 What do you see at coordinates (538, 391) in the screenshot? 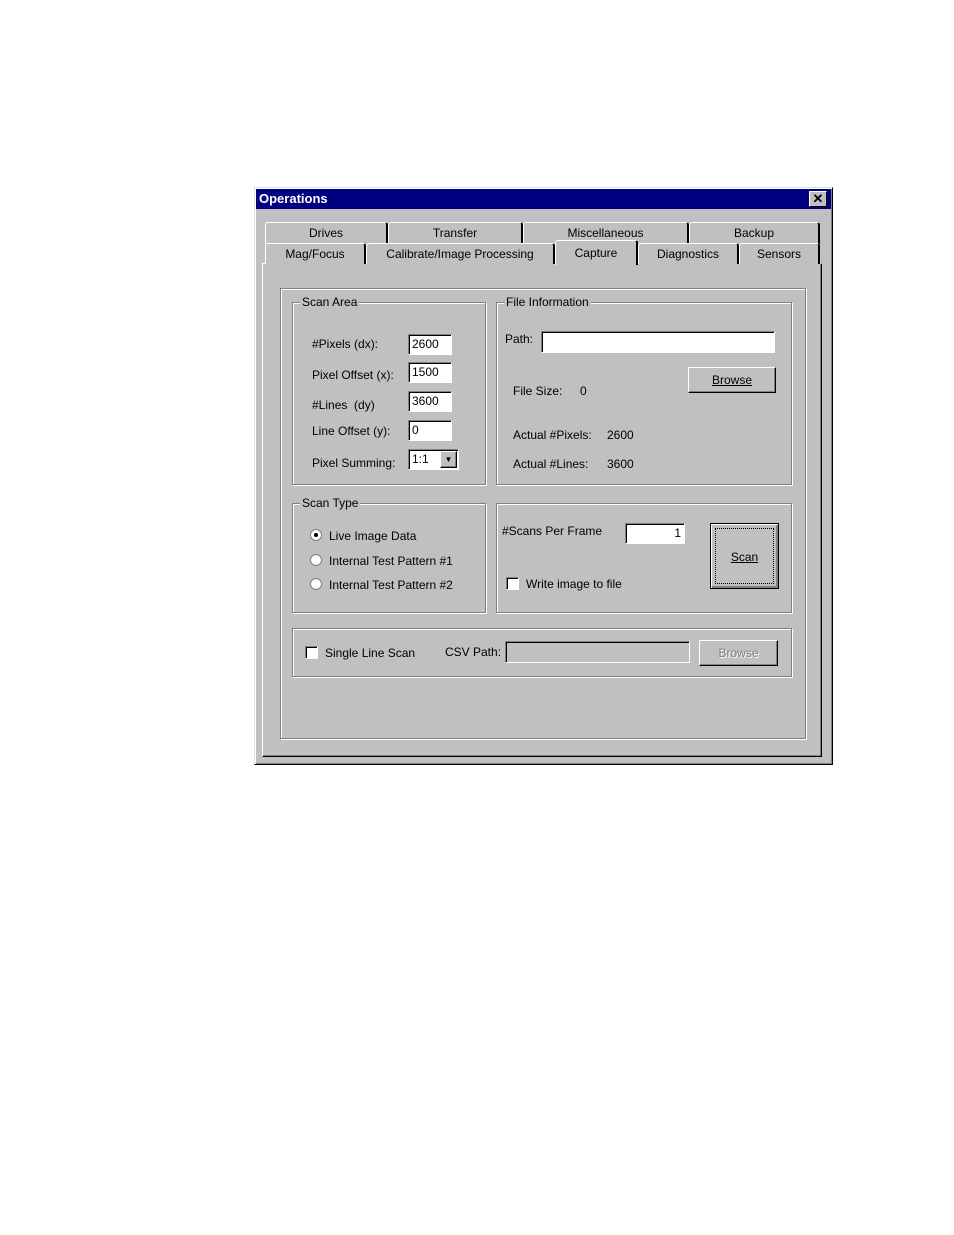
I see `file-size-label: File Size:` at bounding box center [538, 391].